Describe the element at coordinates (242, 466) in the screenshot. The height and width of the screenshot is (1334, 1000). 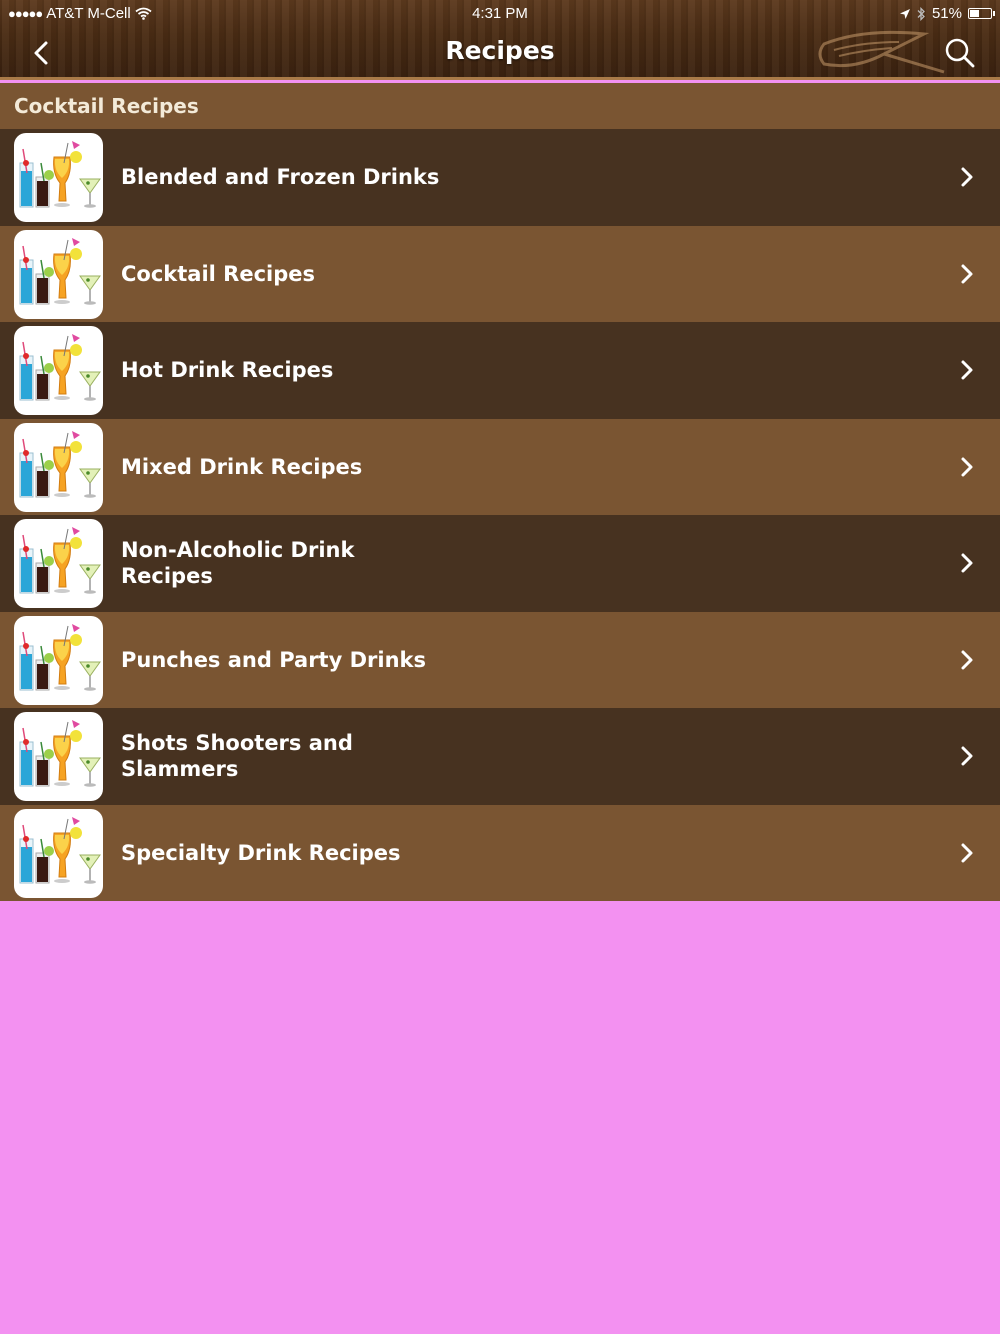
I see `list-item-label: Mixed Drink Recipes` at that location.